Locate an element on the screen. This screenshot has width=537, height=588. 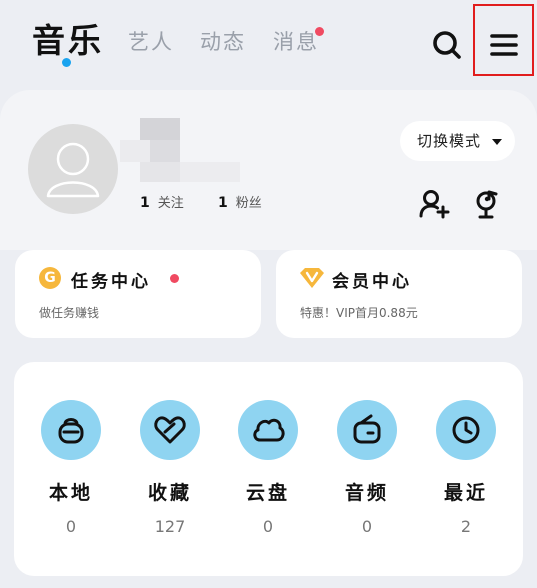
quick-item-label: 本地 is located at coordinates (70, 493).